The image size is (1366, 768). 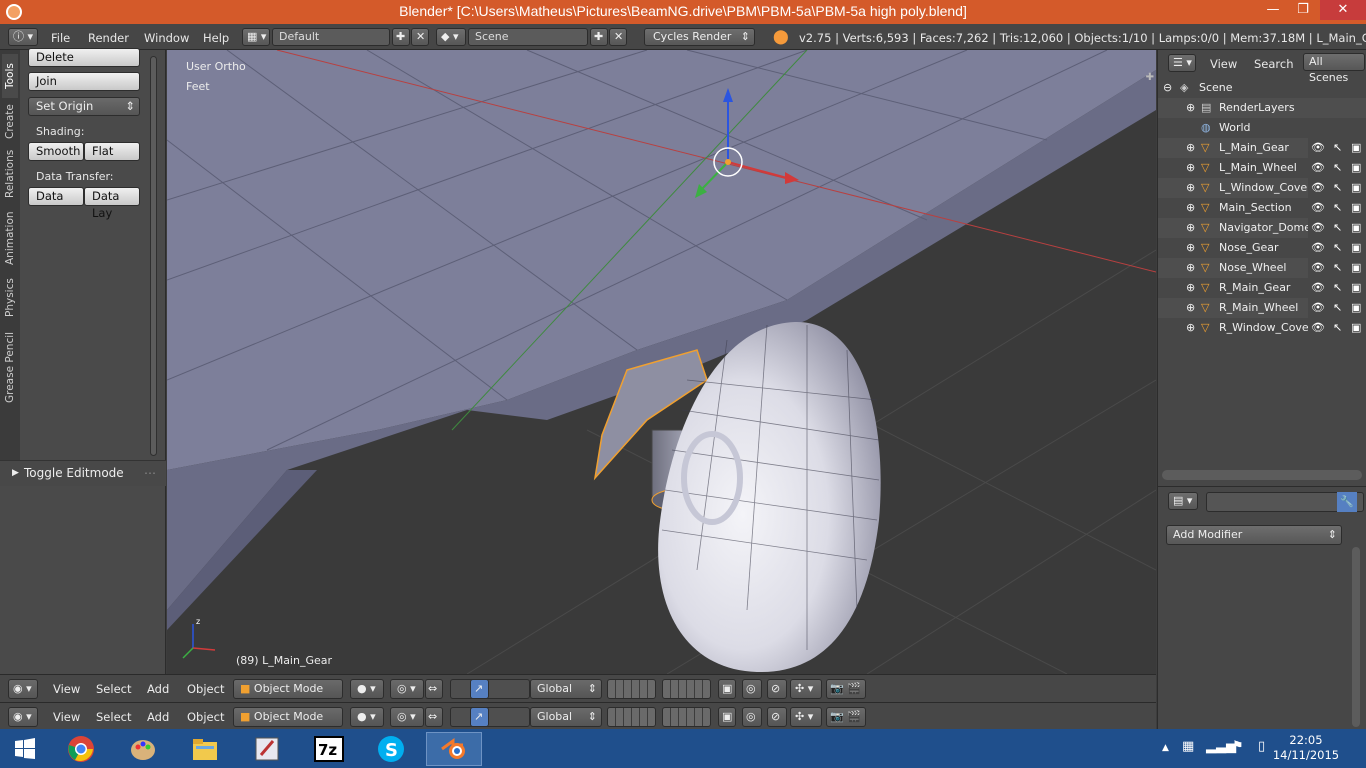 I want to click on data-layout-button: Data Lay, so click(x=112, y=203).